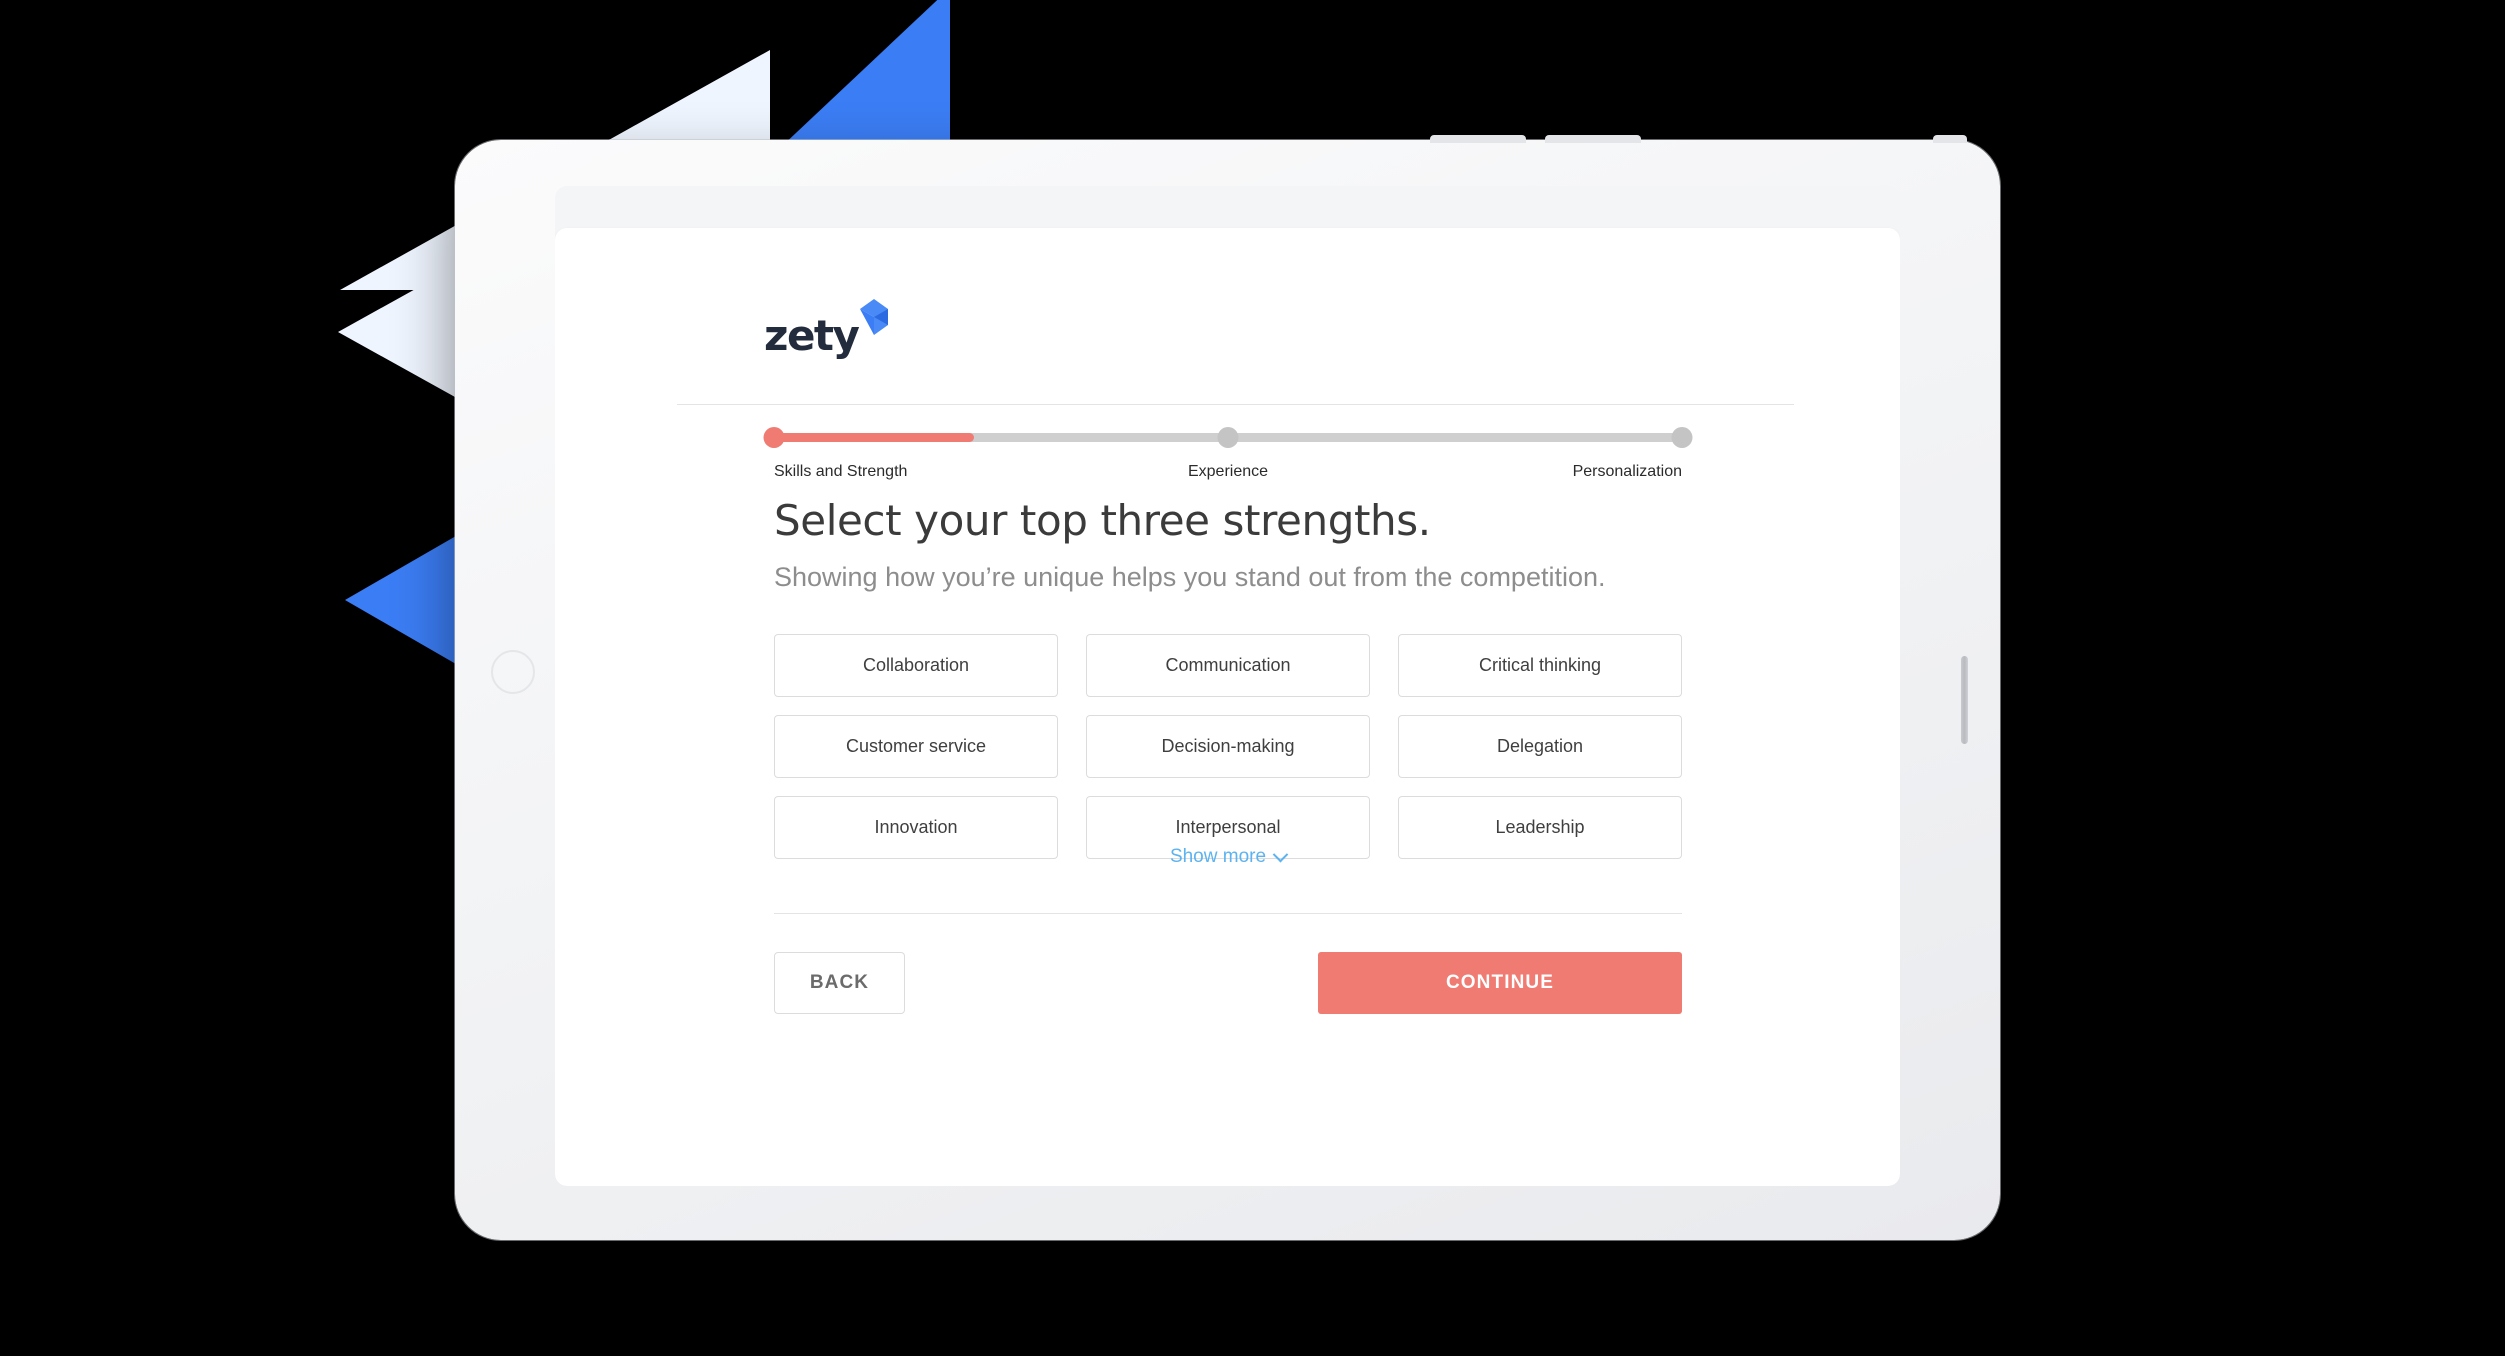 The height and width of the screenshot is (1356, 2505). I want to click on page-title: Select your top three strengths., so click(1102, 520).